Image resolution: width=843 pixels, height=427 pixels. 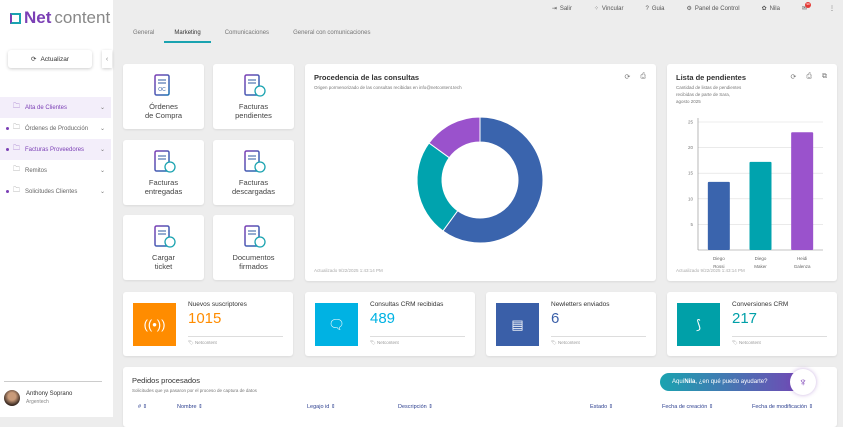 I want to click on user-profile: Anthony Soprano Argentech, so click(x=53, y=393).